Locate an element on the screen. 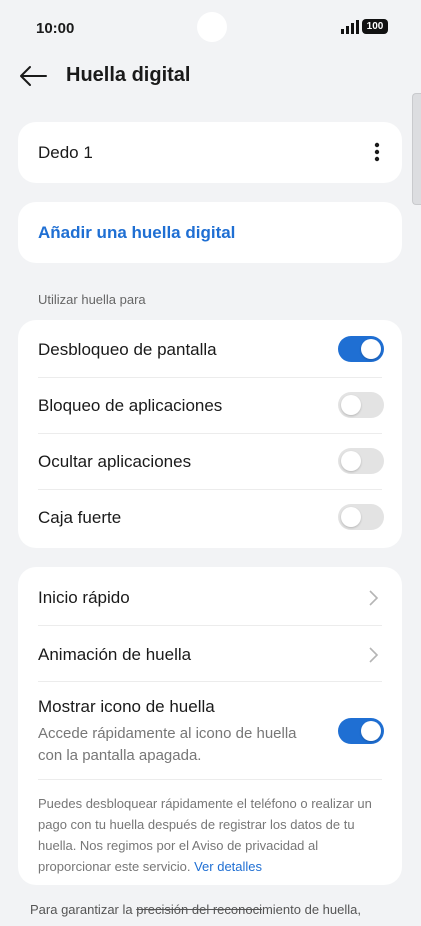  toggle-row-safe: Caja fuerte is located at coordinates (210, 517).